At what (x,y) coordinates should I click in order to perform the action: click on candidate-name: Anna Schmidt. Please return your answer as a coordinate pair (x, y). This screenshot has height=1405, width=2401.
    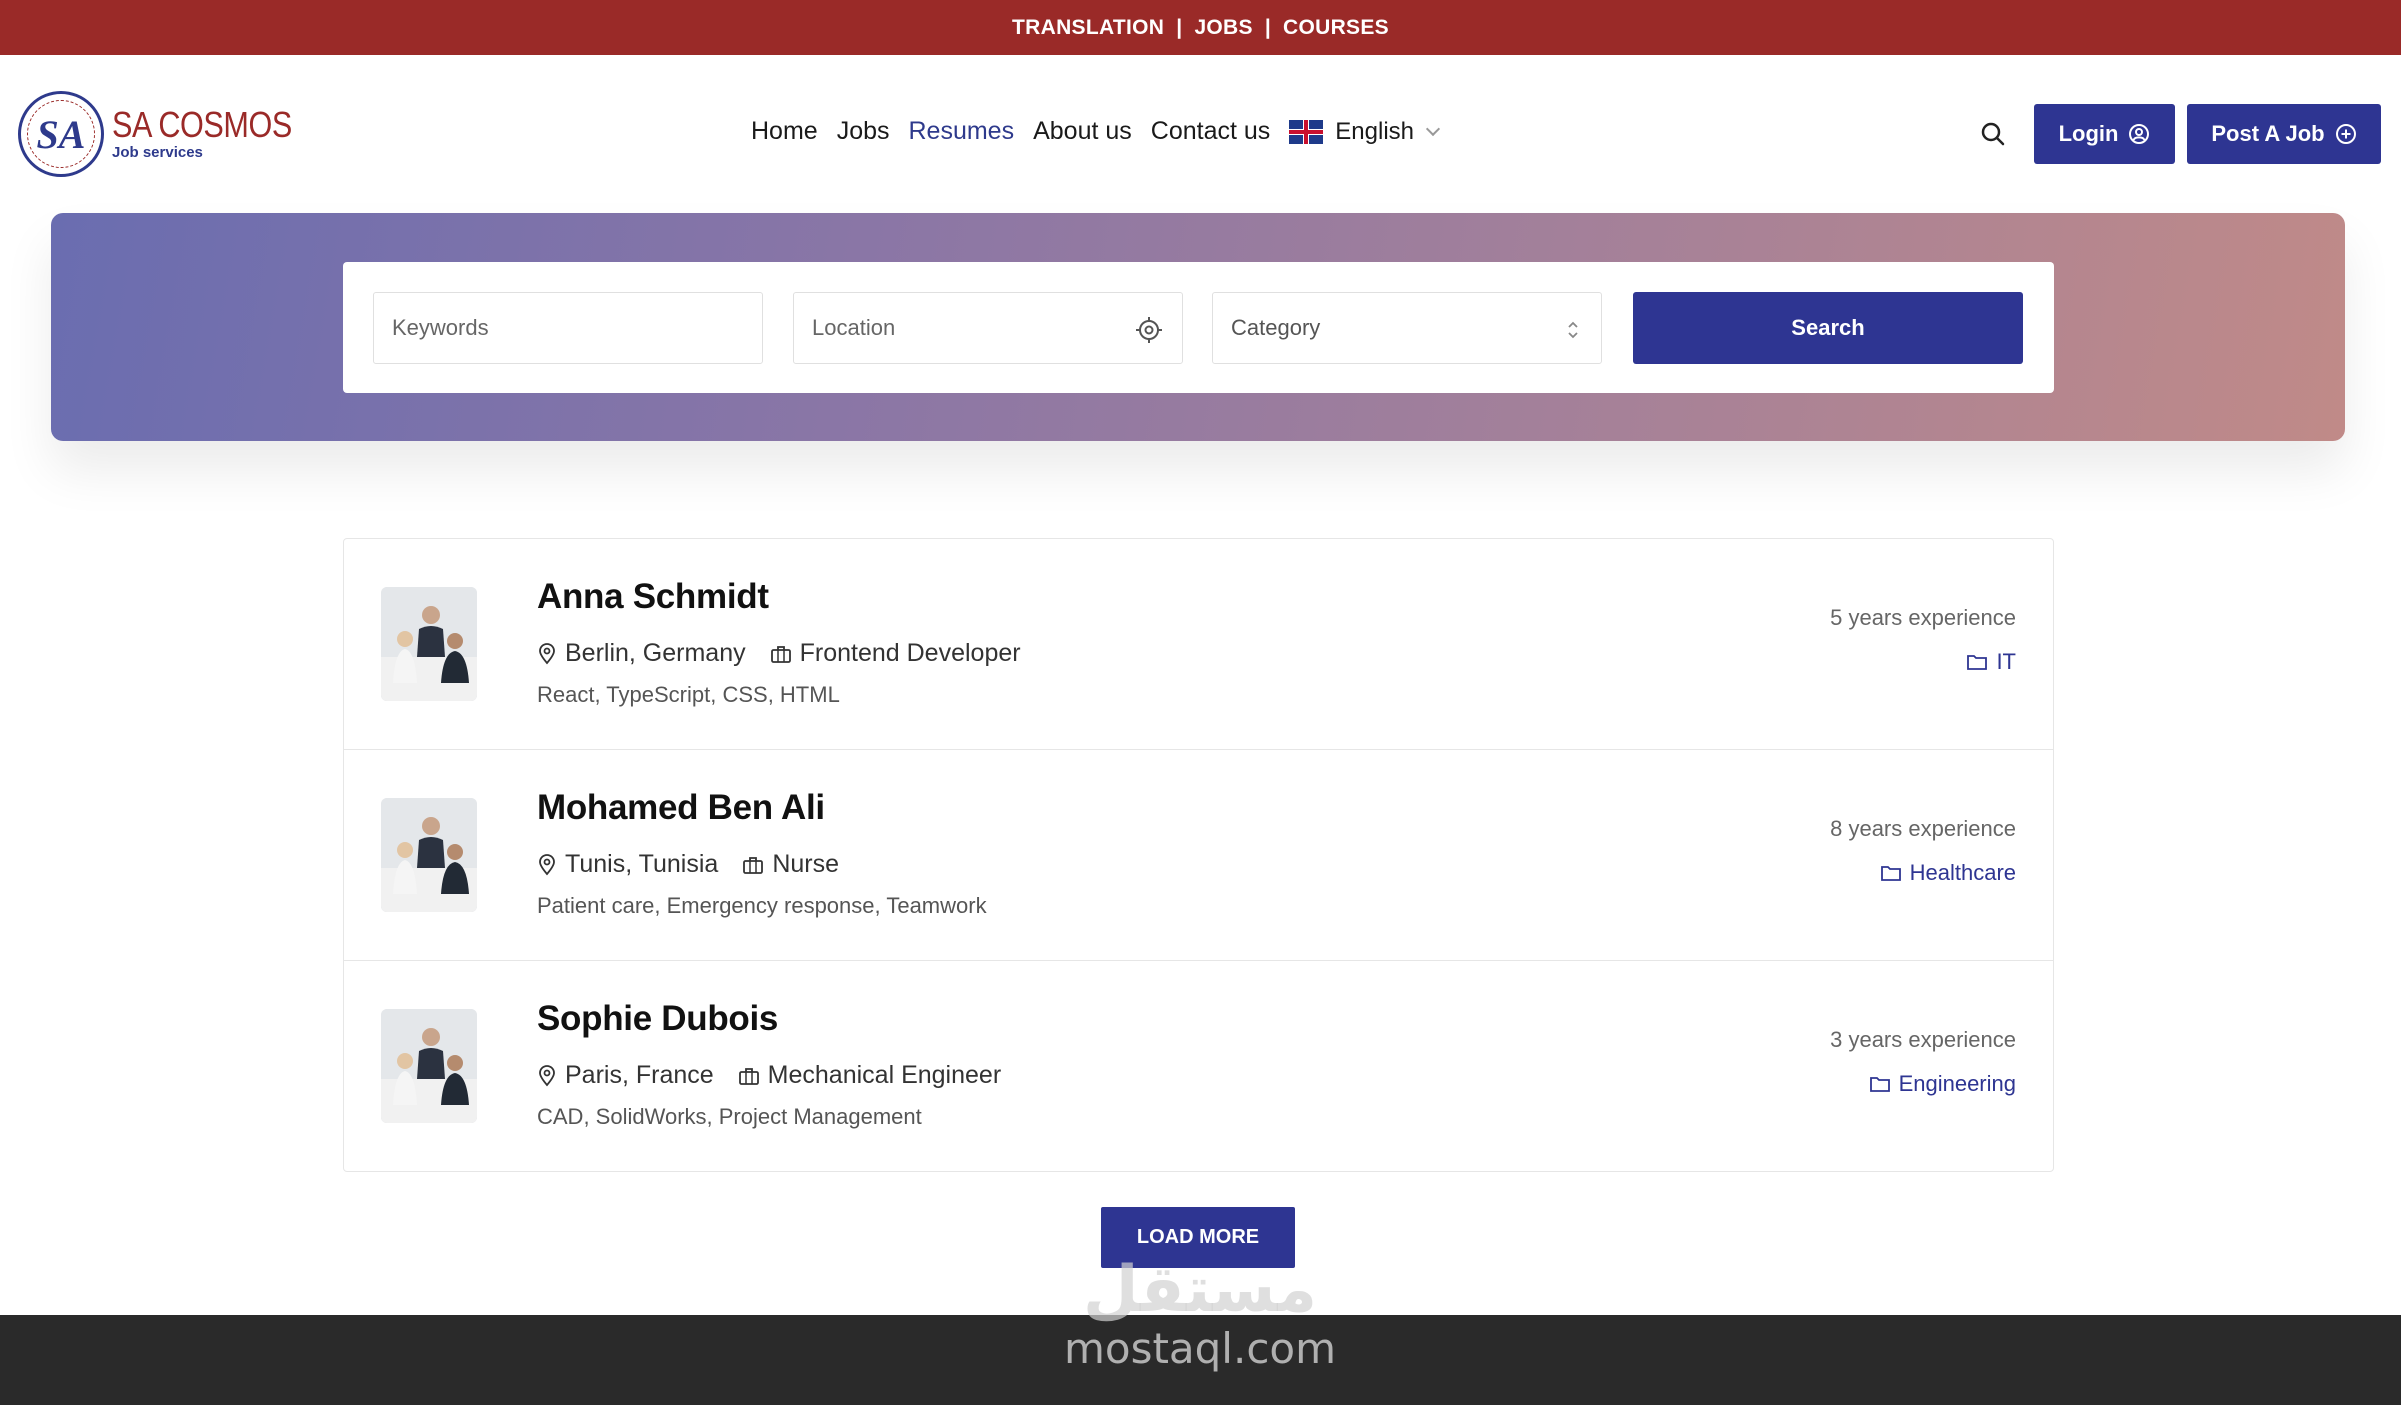
    Looking at the image, I should click on (653, 597).